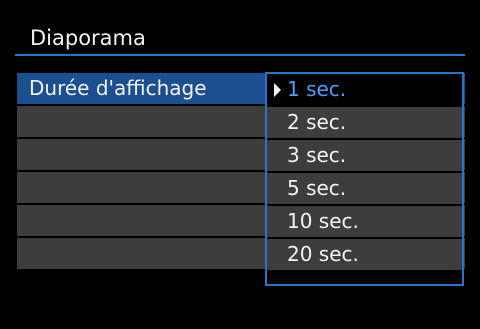 The width and height of the screenshot is (480, 329). Describe the element at coordinates (364, 188) in the screenshot. I see `option-5-sec: 5 sec.` at that location.